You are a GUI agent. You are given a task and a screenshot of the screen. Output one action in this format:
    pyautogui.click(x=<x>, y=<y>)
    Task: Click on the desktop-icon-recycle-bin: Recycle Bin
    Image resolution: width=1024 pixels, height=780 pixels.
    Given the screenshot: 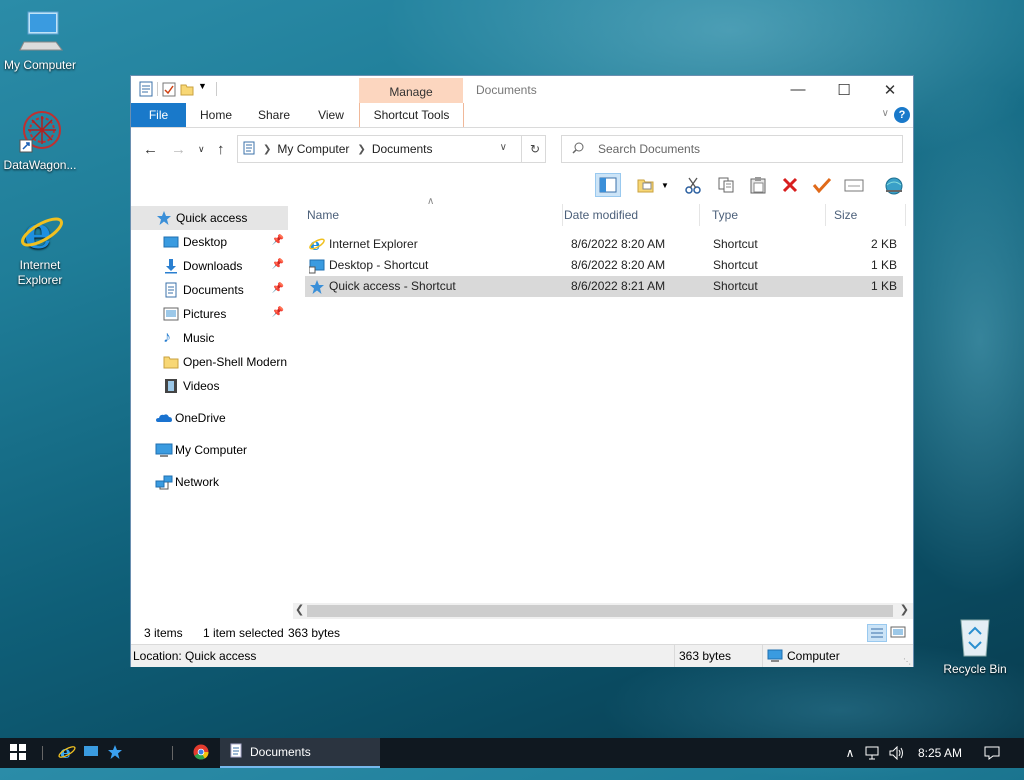 What is the action you would take?
    pyautogui.click(x=975, y=644)
    